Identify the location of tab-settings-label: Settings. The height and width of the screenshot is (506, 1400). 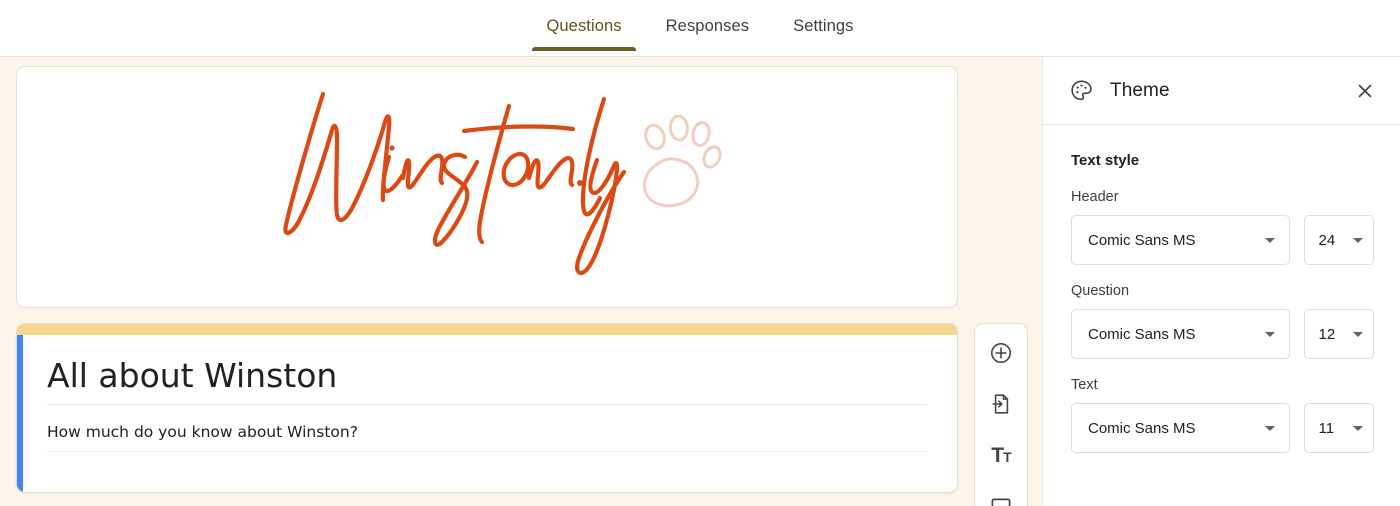
(823, 26).